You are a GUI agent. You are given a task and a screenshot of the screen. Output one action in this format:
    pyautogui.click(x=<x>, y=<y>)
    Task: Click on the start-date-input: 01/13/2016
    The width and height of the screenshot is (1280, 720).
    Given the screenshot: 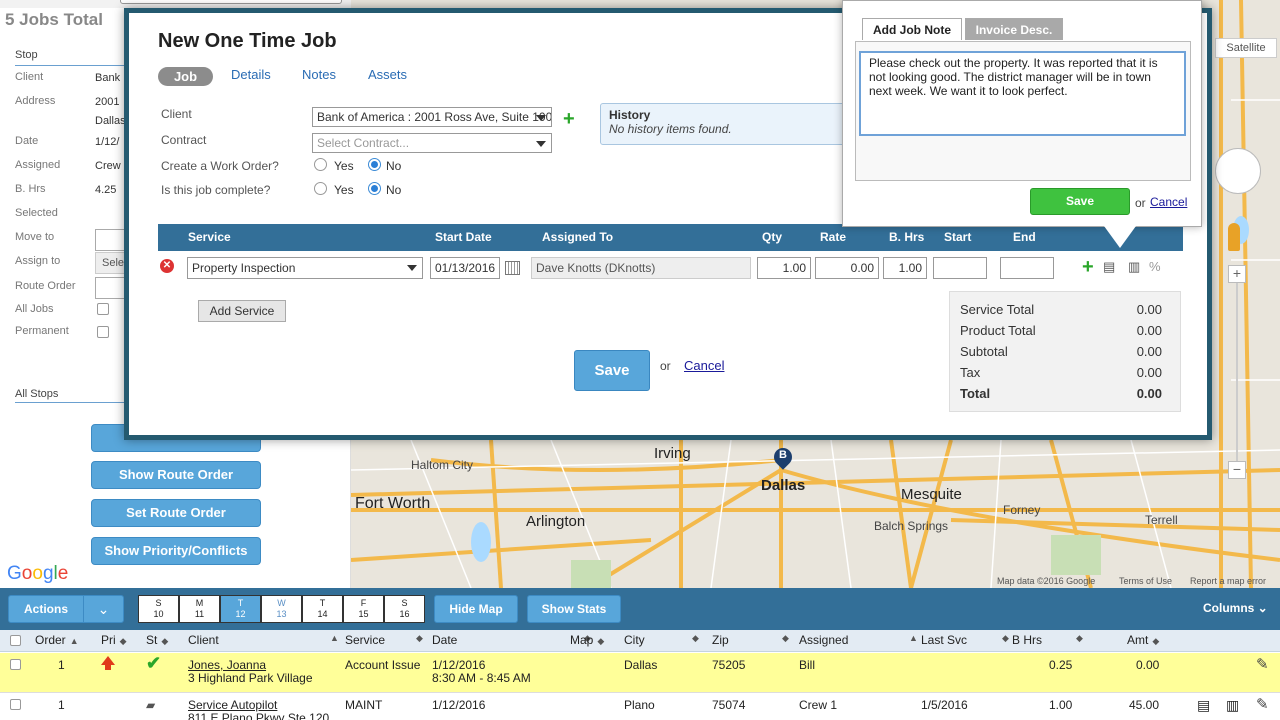 What is the action you would take?
    pyautogui.click(x=465, y=268)
    